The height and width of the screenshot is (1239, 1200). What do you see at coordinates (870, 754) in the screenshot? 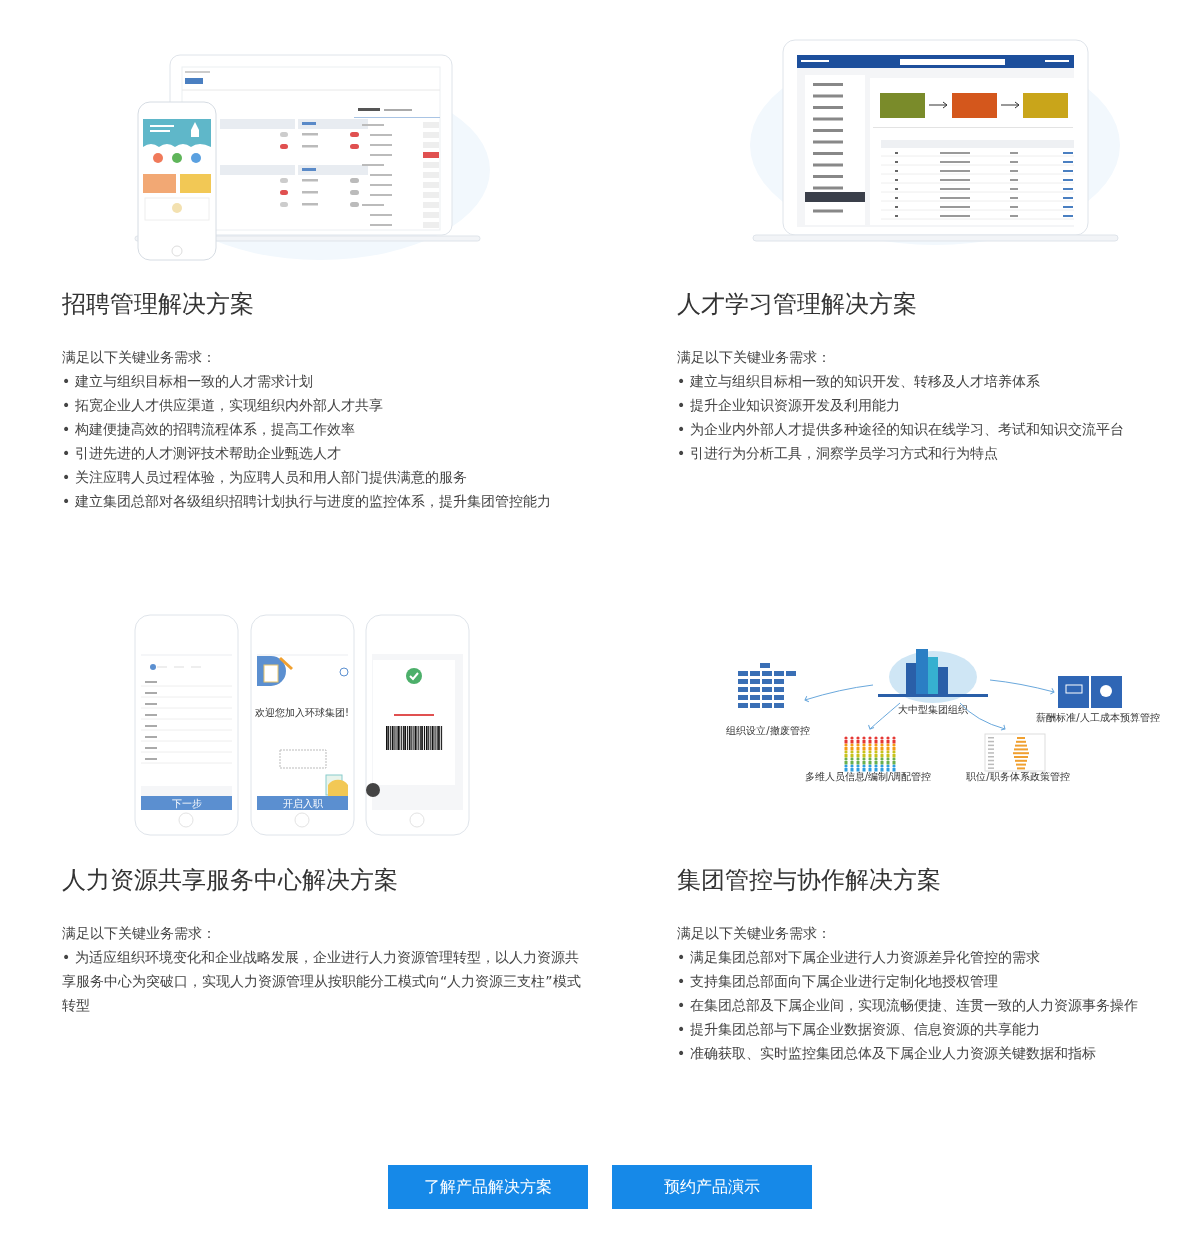
I see `people-grid-drawing` at bounding box center [870, 754].